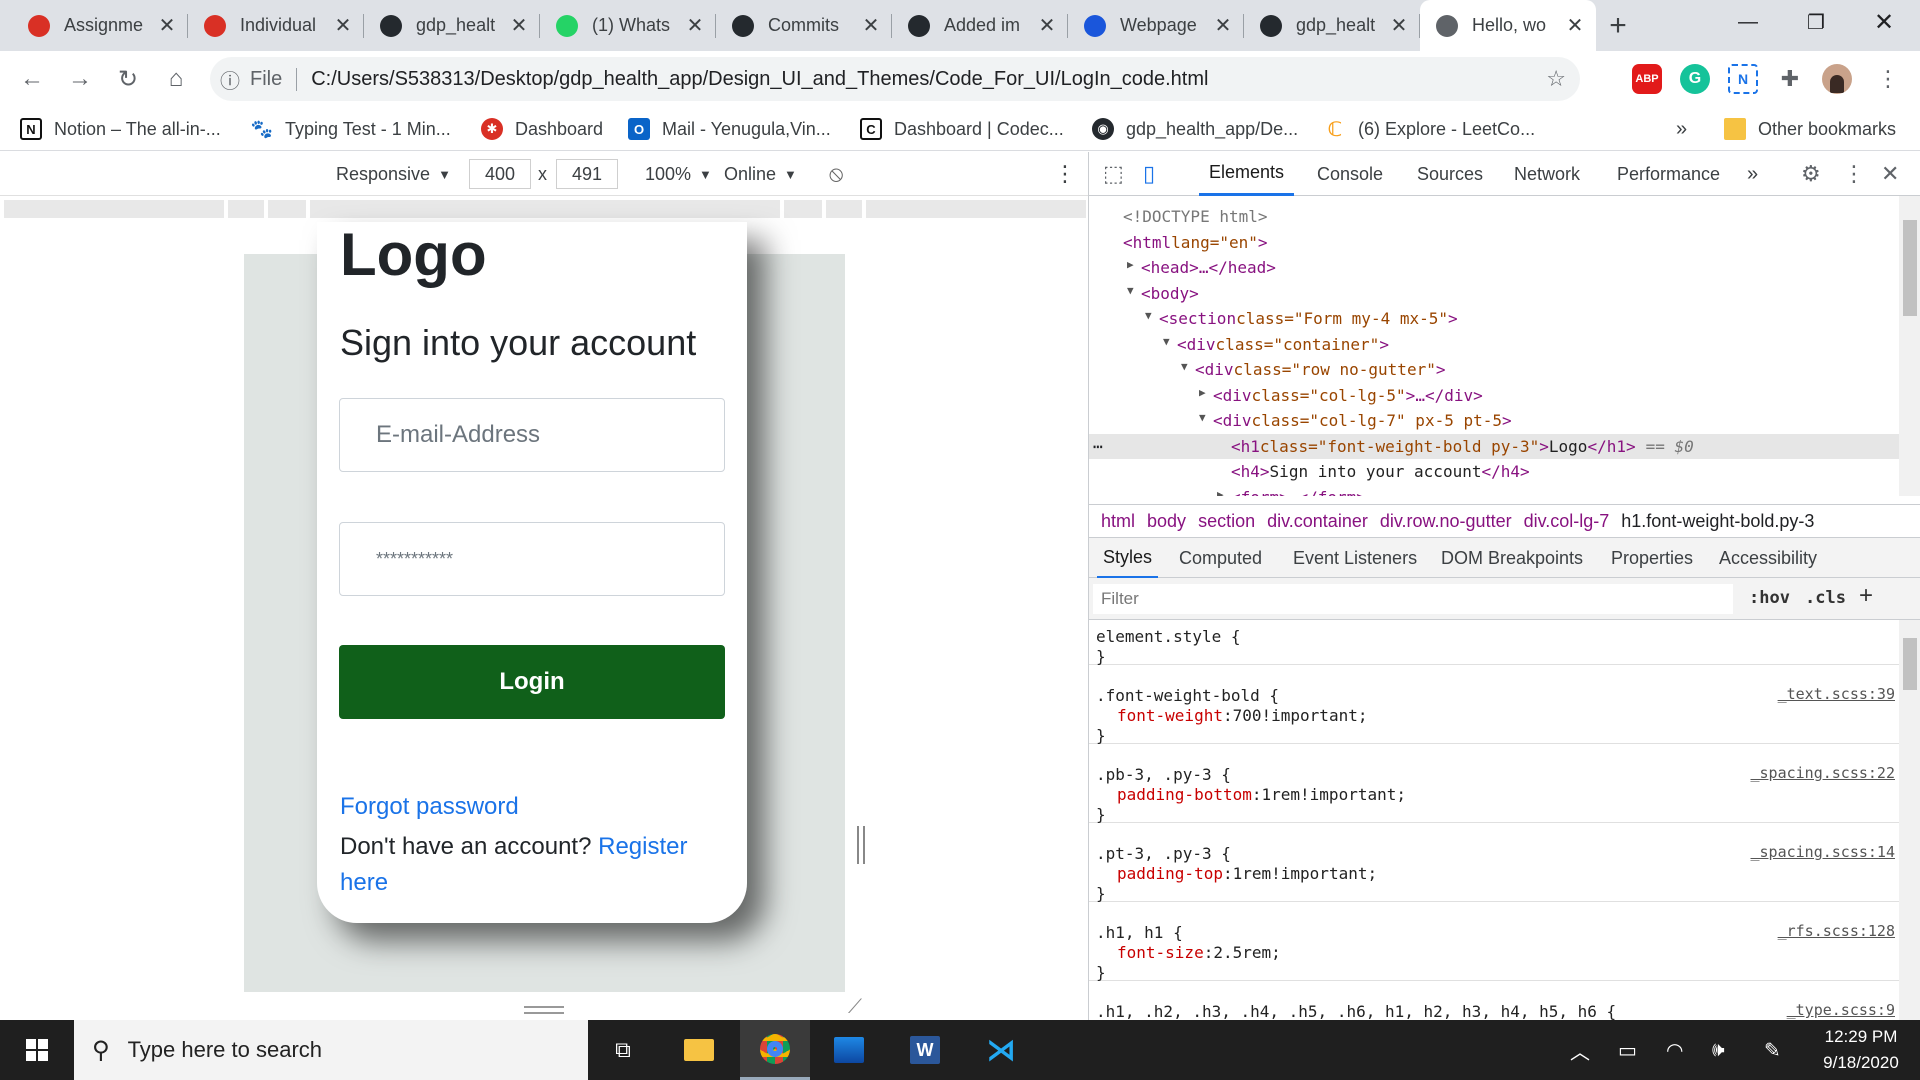 The height and width of the screenshot is (1080, 1920). I want to click on devtools-menu-icon: ⋮, so click(1854, 174).